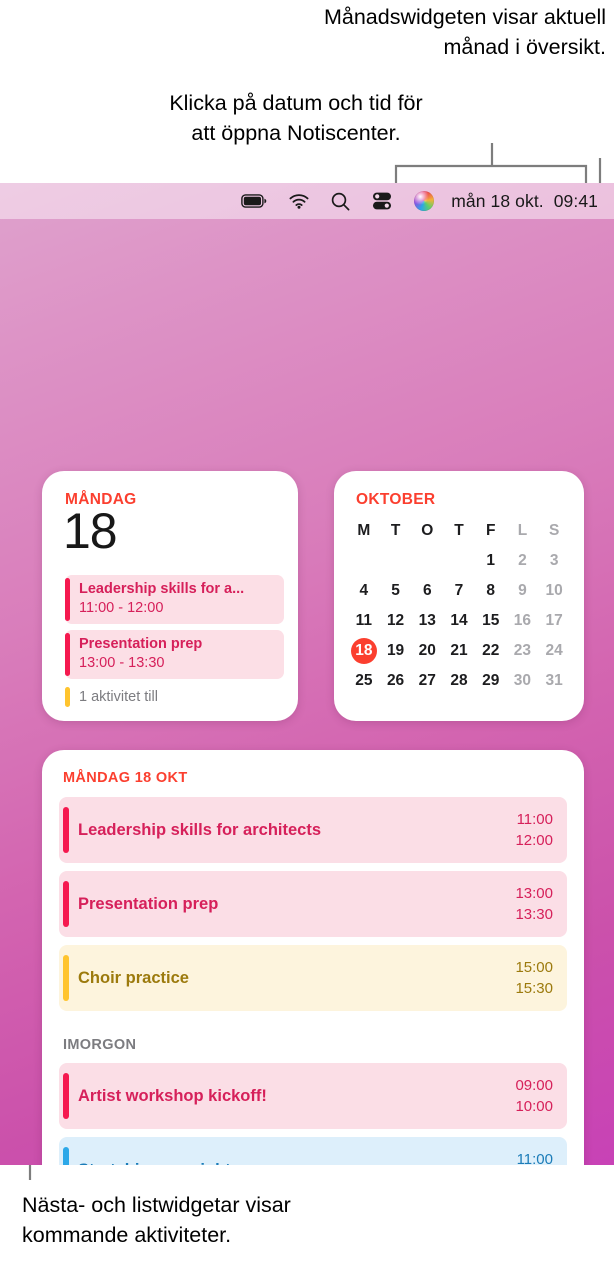  What do you see at coordinates (174, 697) in the screenshot?
I see `up-next-more-row: 1 aktivitet till` at bounding box center [174, 697].